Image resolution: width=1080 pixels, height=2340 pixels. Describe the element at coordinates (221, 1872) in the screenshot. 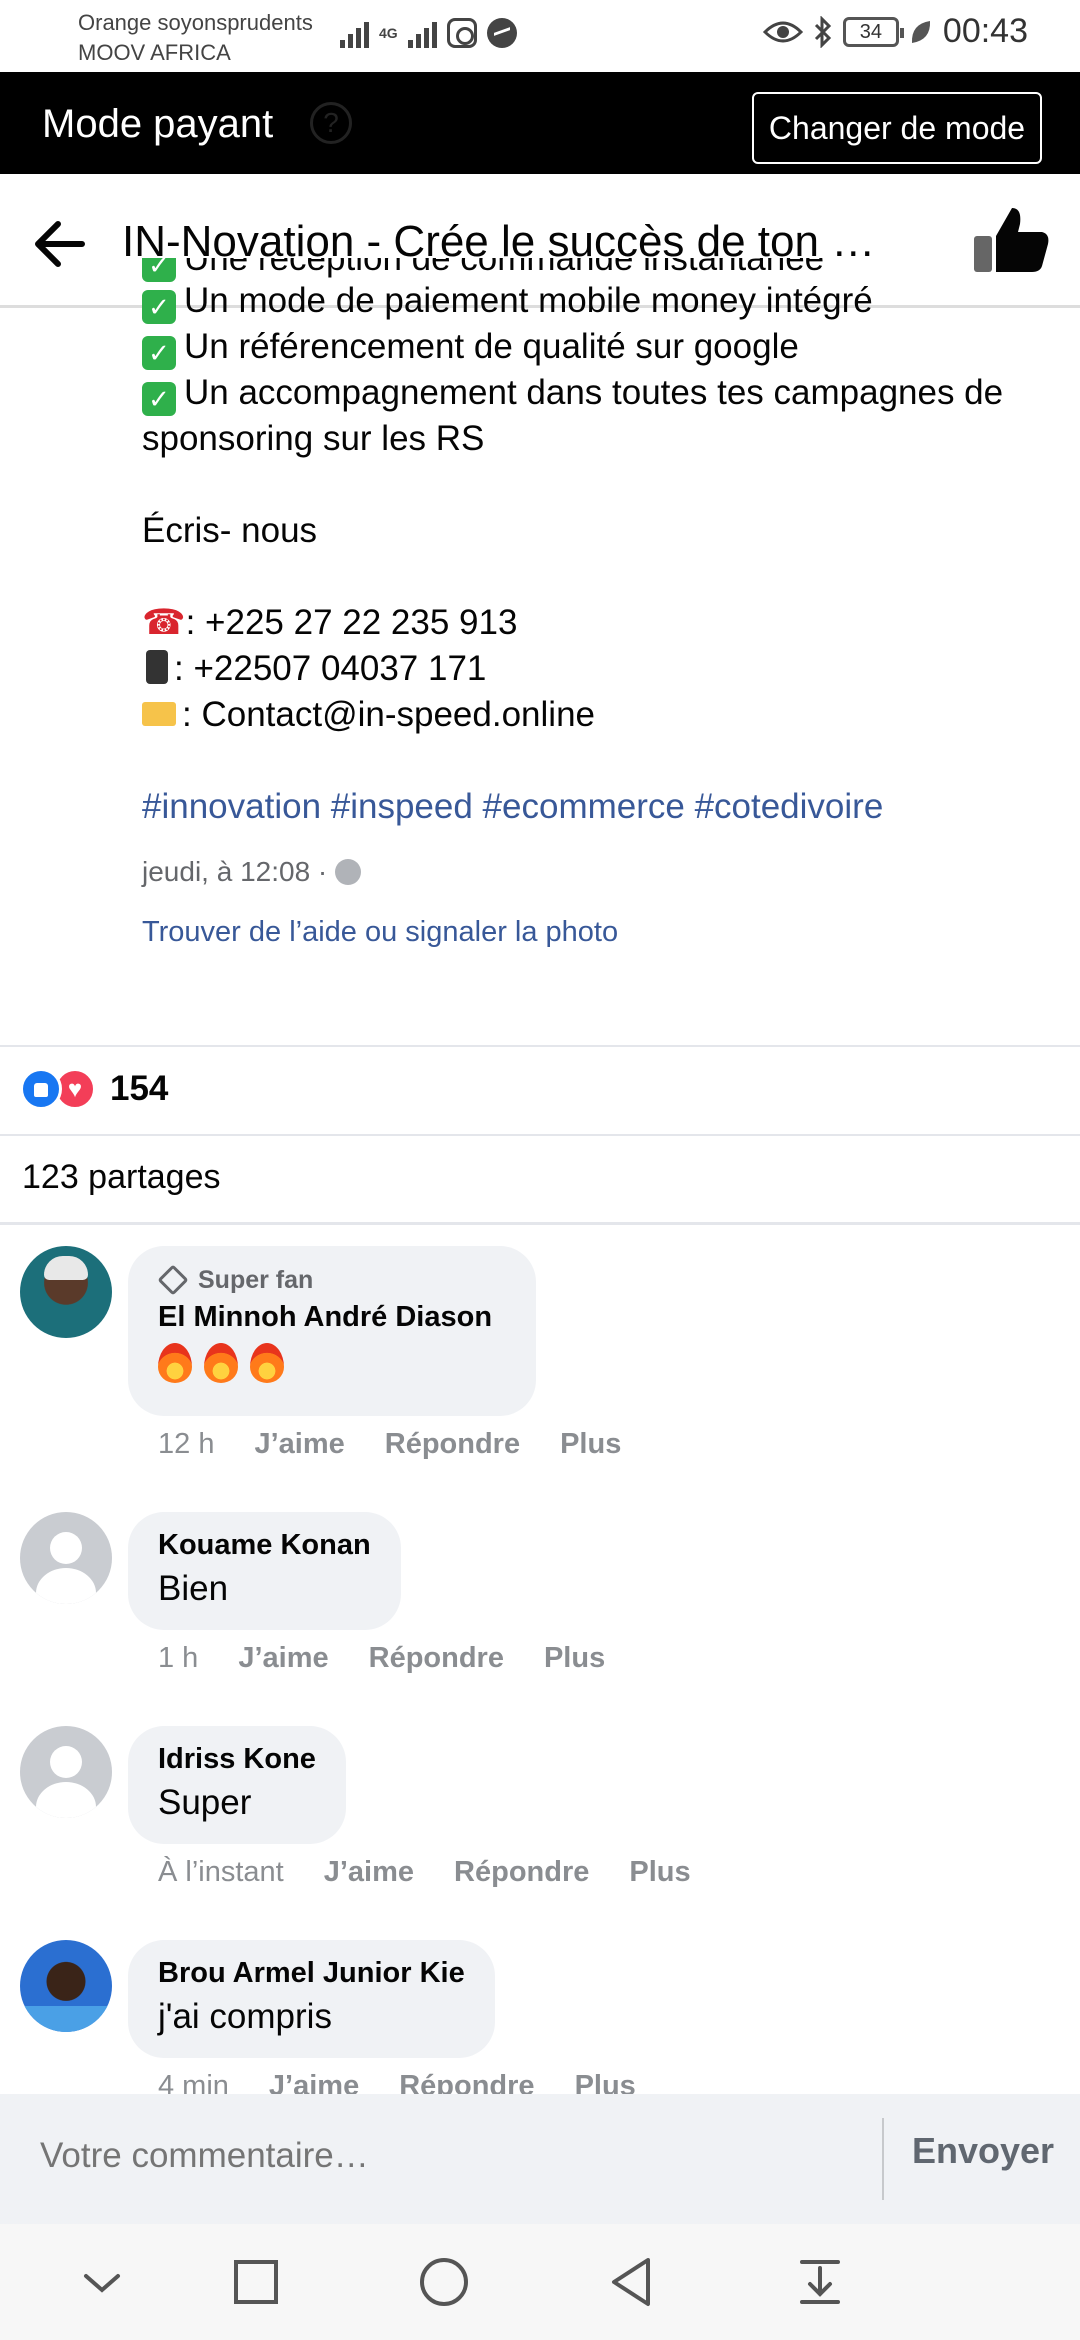

I see `comment-time: À l’instant` at that location.